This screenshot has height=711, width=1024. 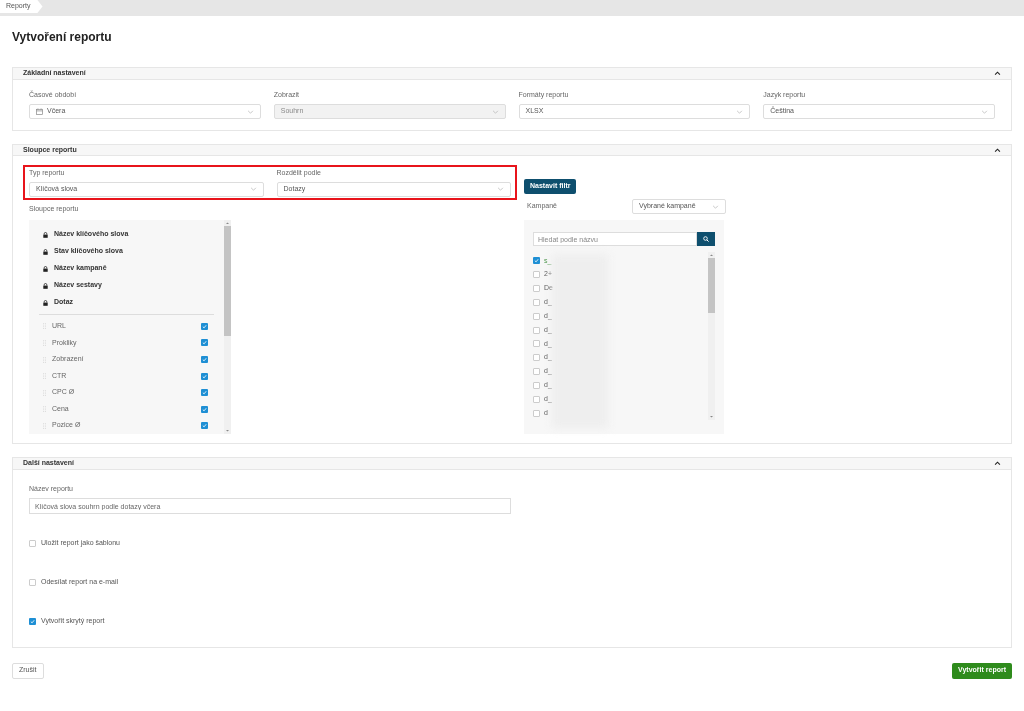 What do you see at coordinates (39, 111) in the screenshot?
I see `calendar-icon` at bounding box center [39, 111].